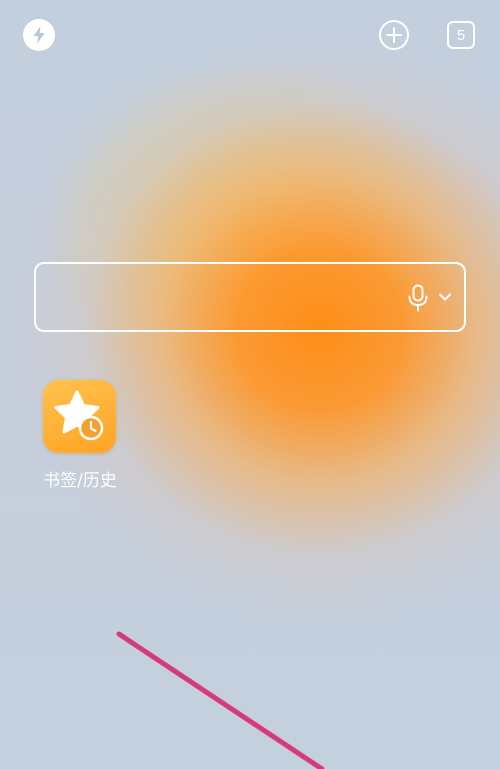 The height and width of the screenshot is (769, 500). What do you see at coordinates (418, 298) in the screenshot?
I see `microphone-icon` at bounding box center [418, 298].